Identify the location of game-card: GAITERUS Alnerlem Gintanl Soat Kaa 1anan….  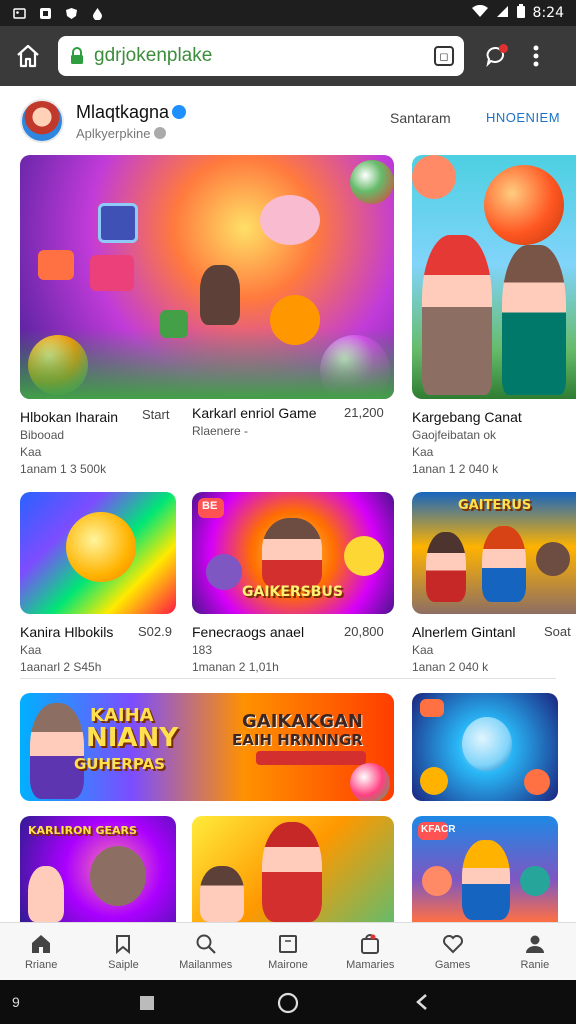
(494, 583).